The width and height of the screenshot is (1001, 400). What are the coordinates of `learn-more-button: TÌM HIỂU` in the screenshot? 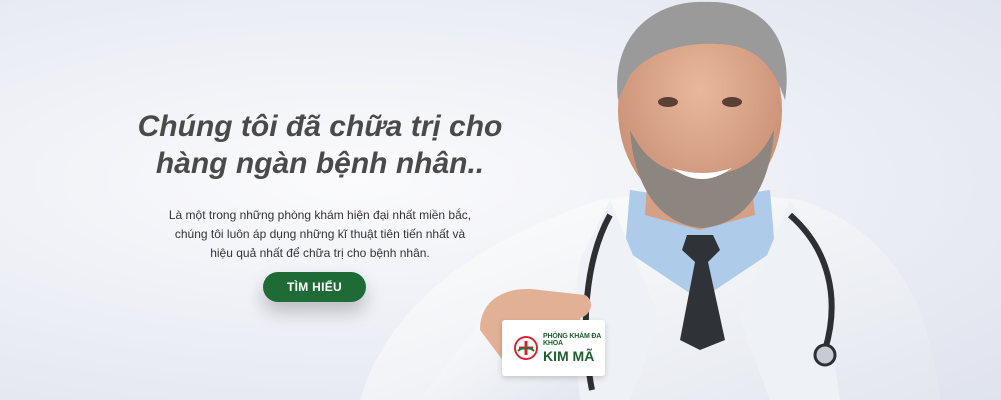 It's located at (314, 287).